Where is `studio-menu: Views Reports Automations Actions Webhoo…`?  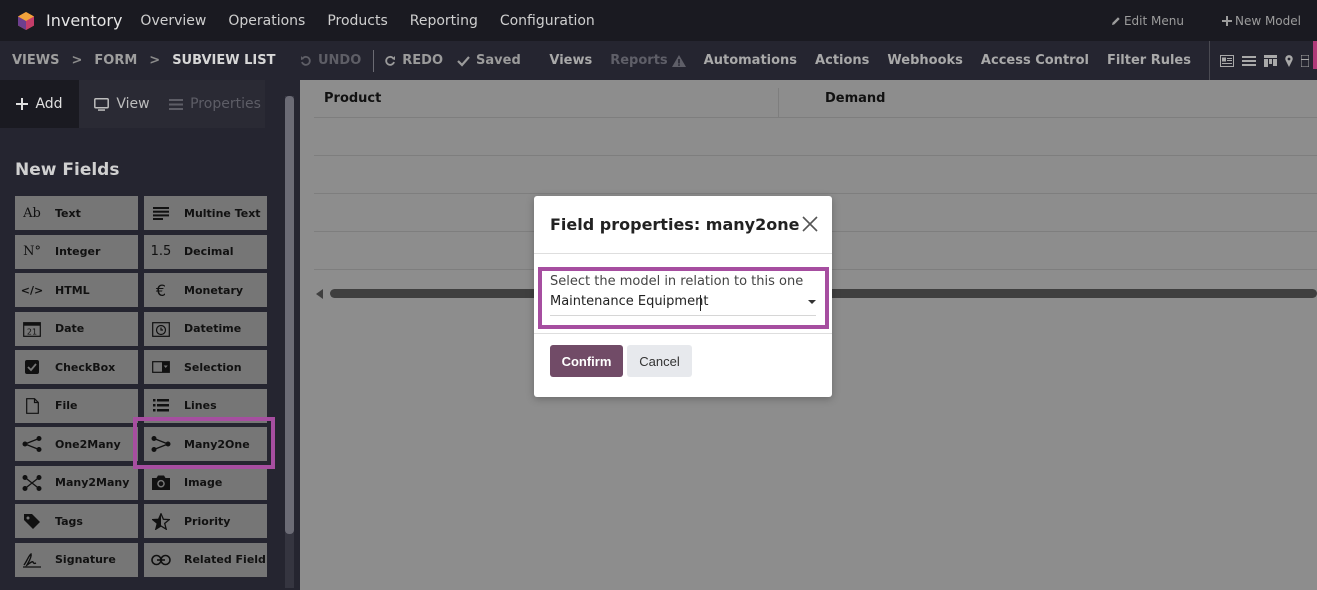
studio-menu: Views Reports Automations Actions Webhoo… is located at coordinates (933, 60).